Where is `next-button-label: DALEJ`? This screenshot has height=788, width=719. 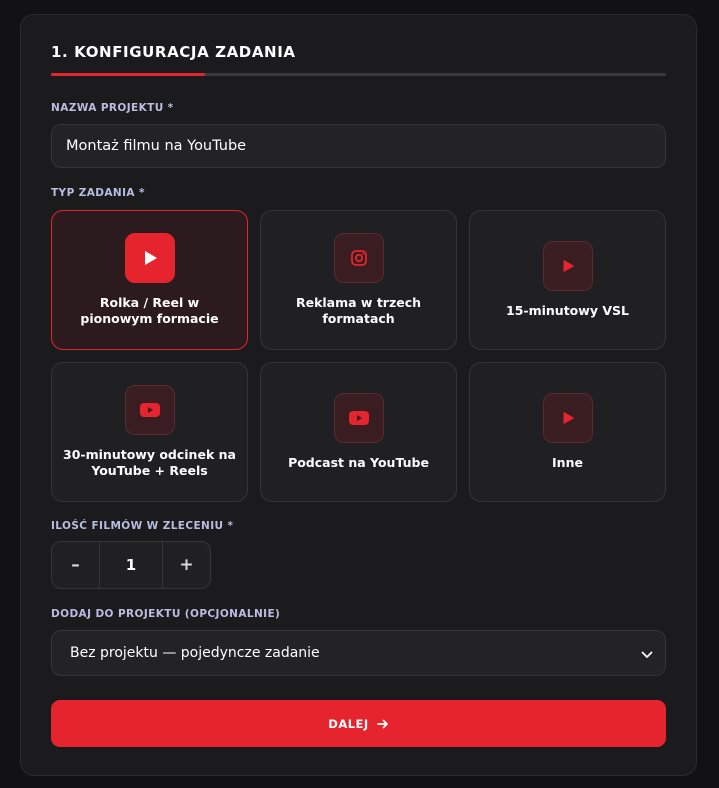 next-button-label: DALEJ is located at coordinates (348, 723).